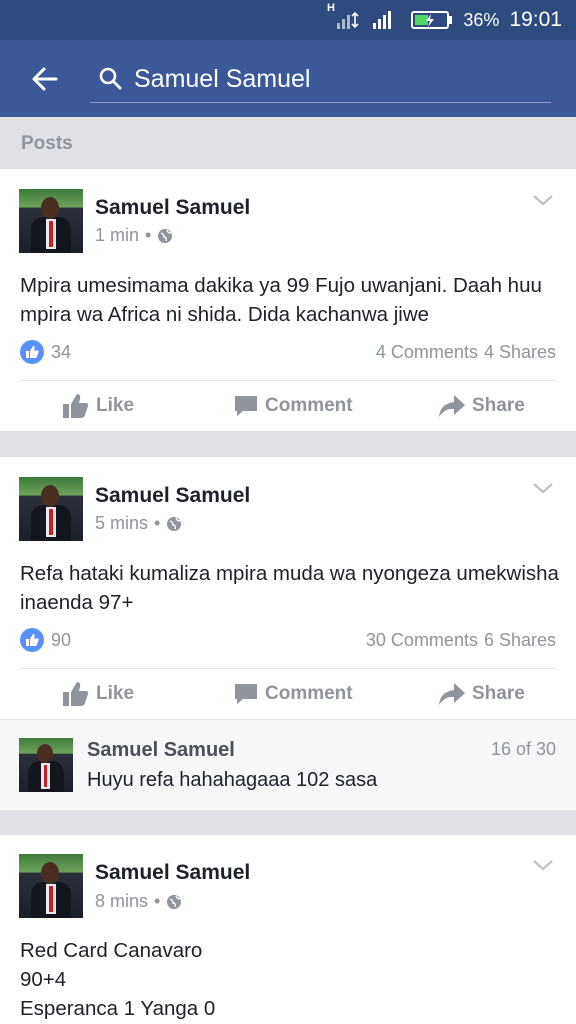  I want to click on search-input, so click(334, 79).